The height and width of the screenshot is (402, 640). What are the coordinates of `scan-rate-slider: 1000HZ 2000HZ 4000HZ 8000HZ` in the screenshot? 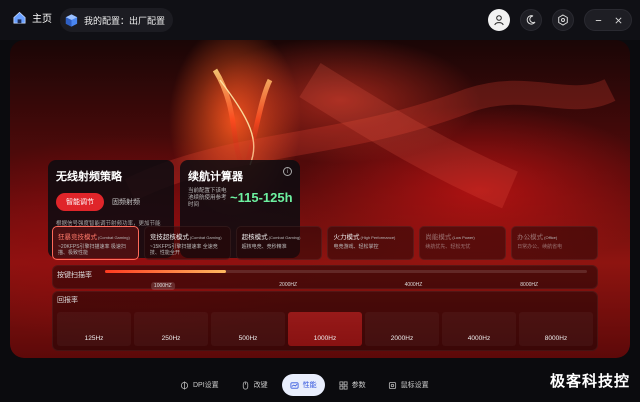 It's located at (346, 280).